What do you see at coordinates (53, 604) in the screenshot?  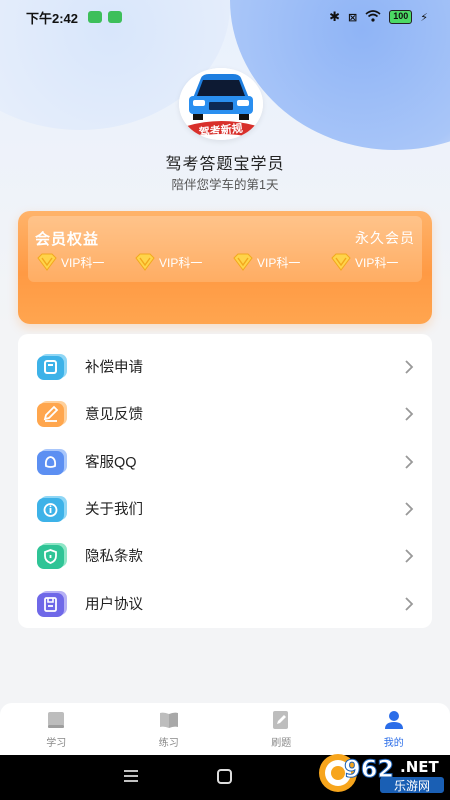 I see `document-icon` at bounding box center [53, 604].